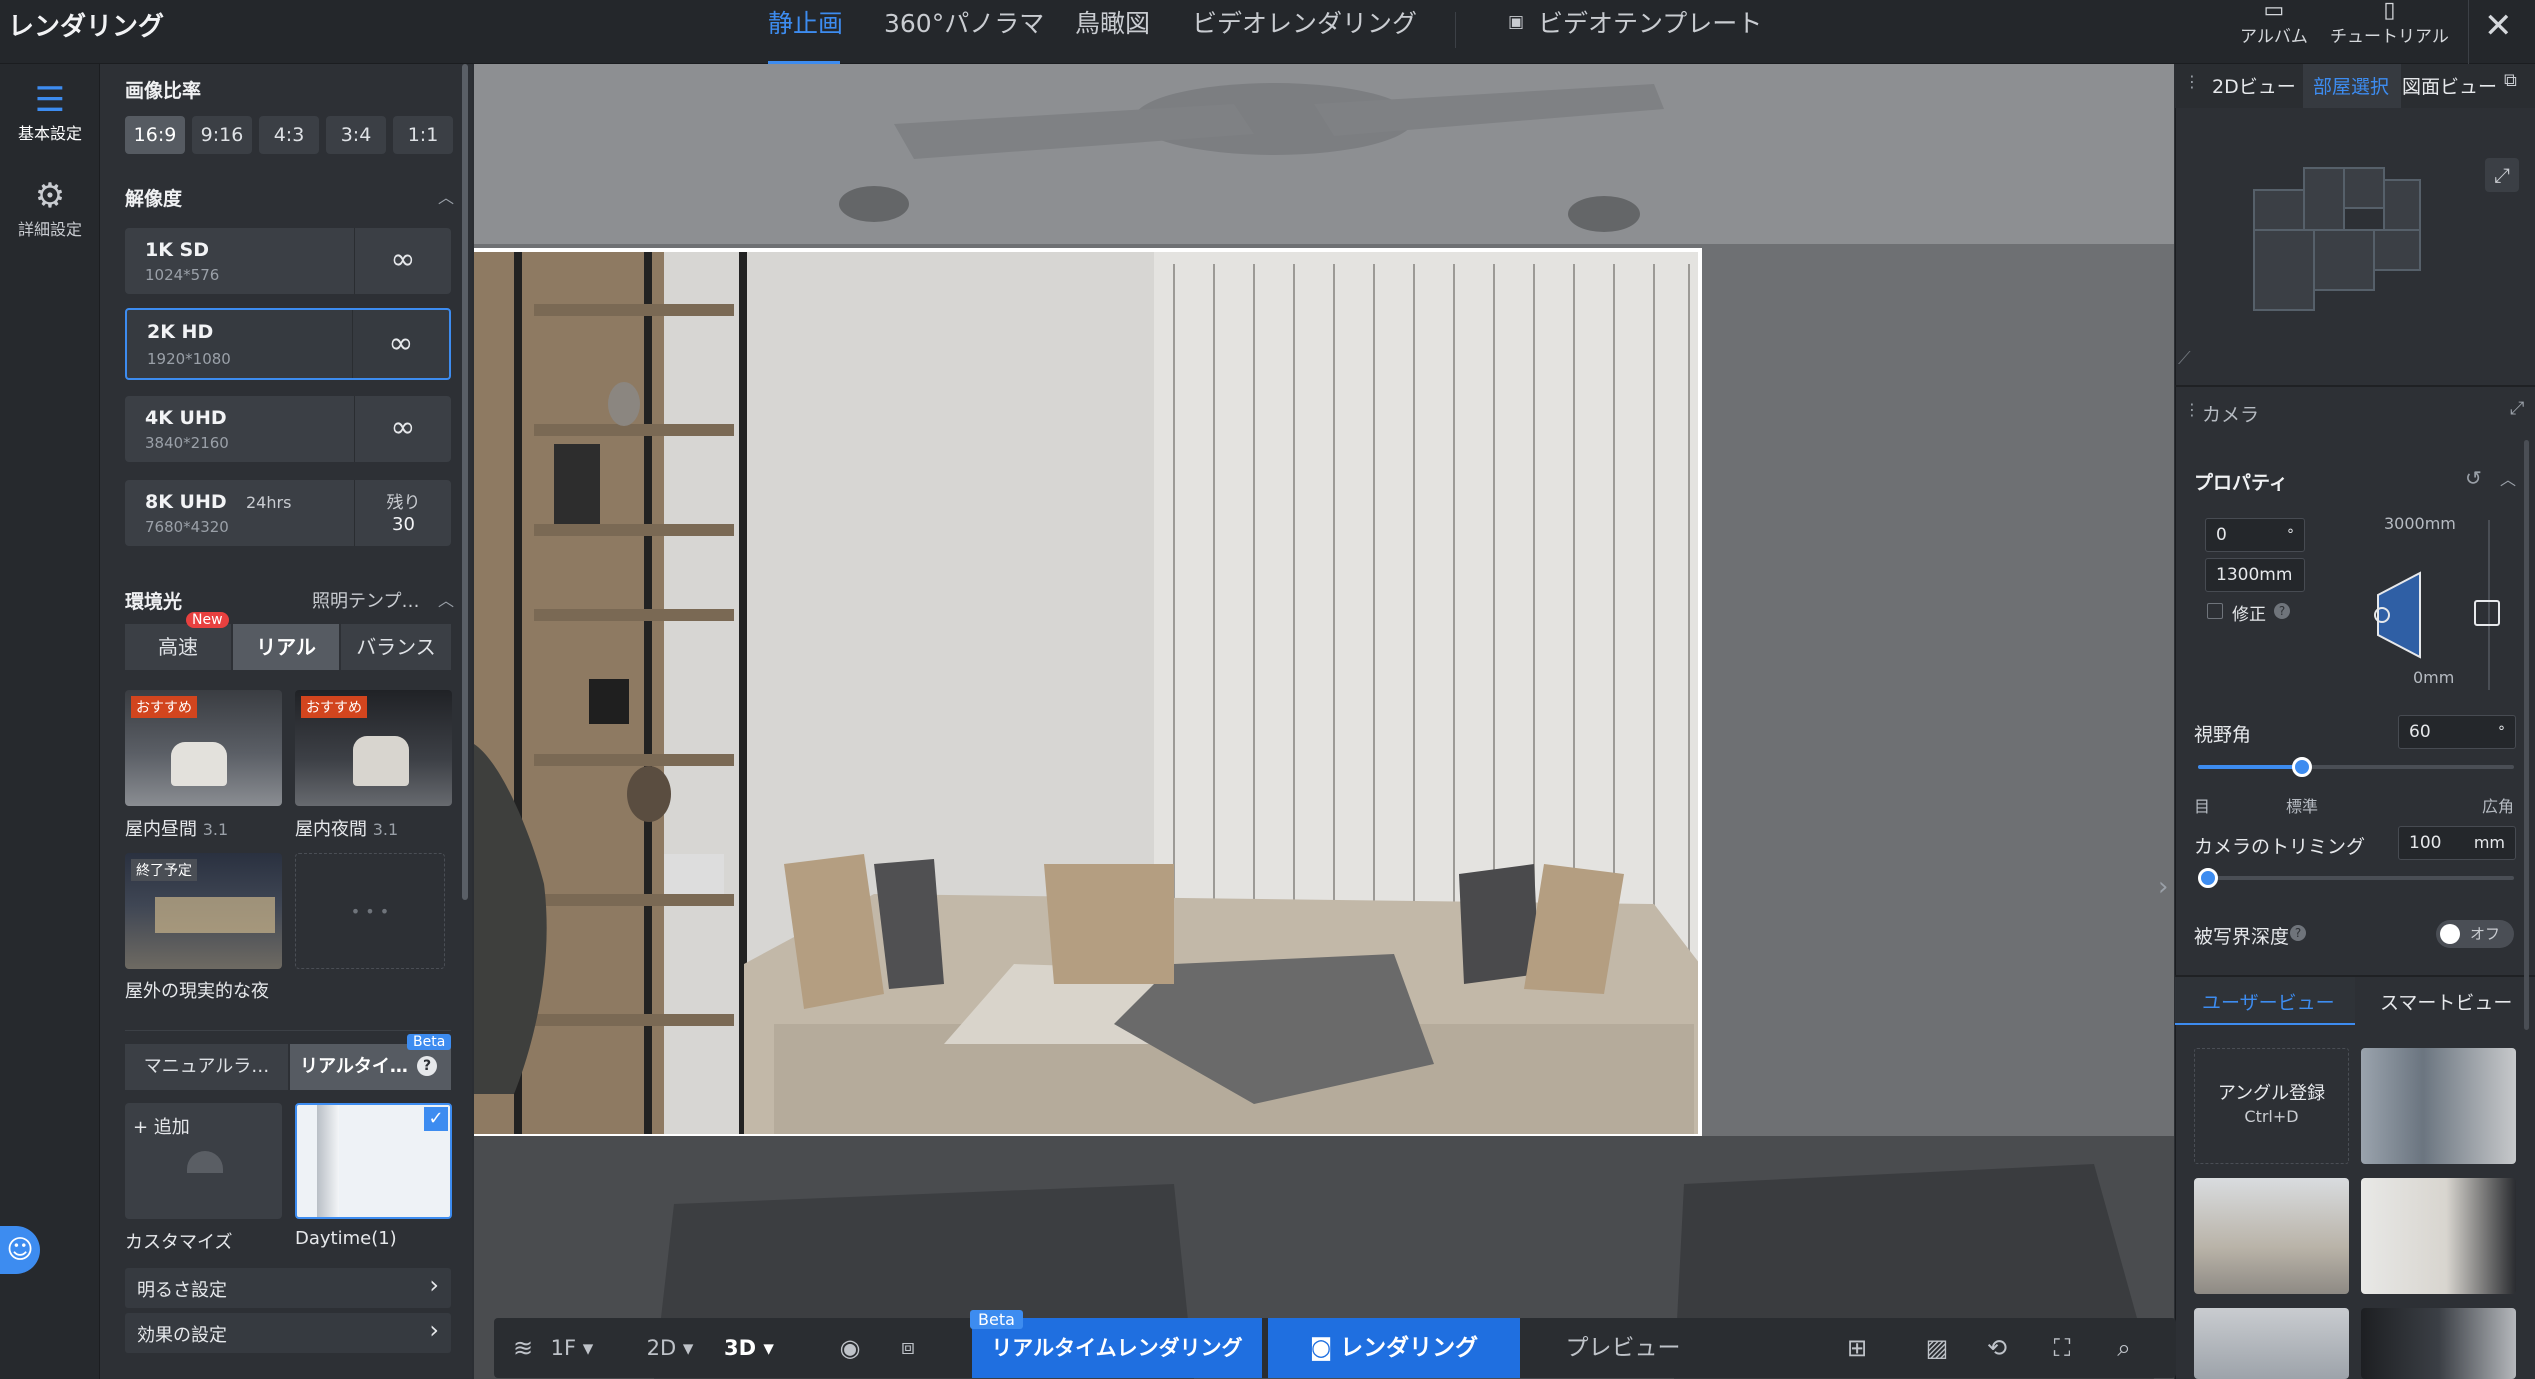  I want to click on album-button: ▭ アルバム, so click(2274, 23).